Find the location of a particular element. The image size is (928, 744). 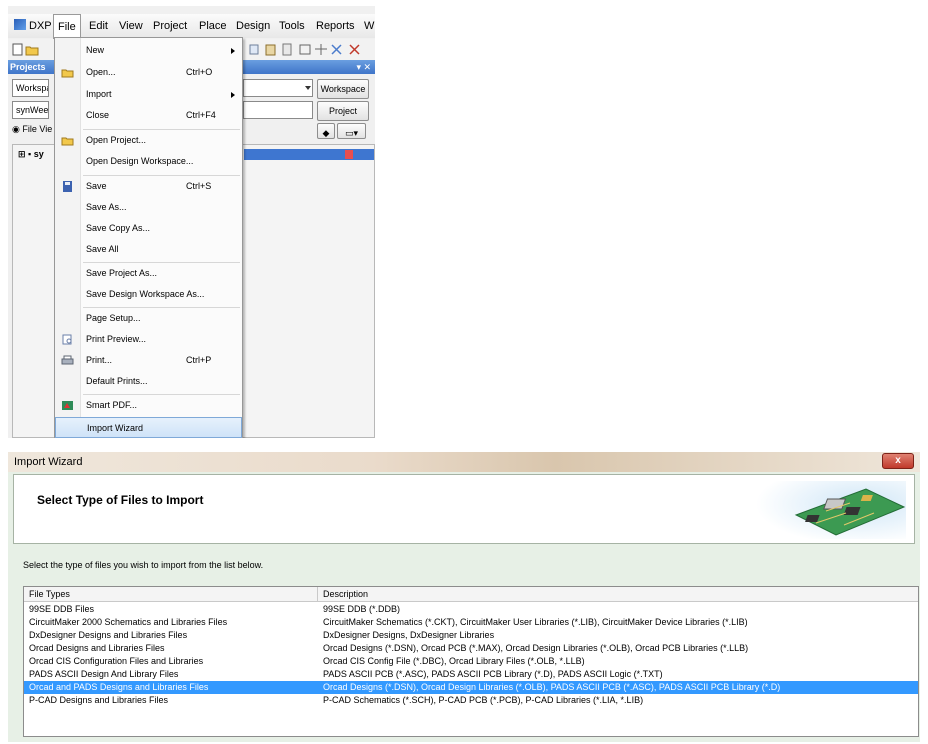

column-header-file-types: File Types is located at coordinates (49, 594).